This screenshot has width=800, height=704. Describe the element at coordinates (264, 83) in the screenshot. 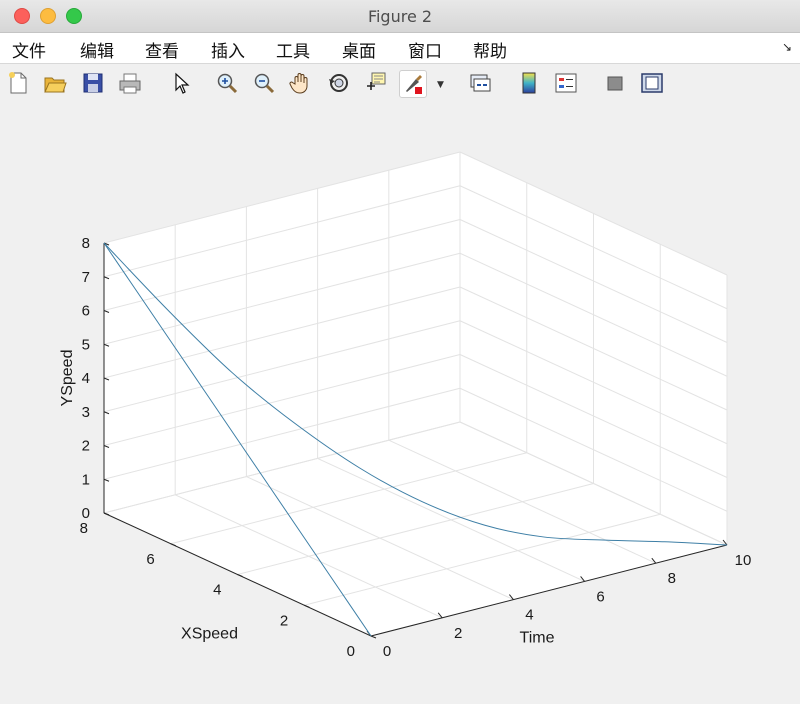

I see `zoom-out-icon` at that location.